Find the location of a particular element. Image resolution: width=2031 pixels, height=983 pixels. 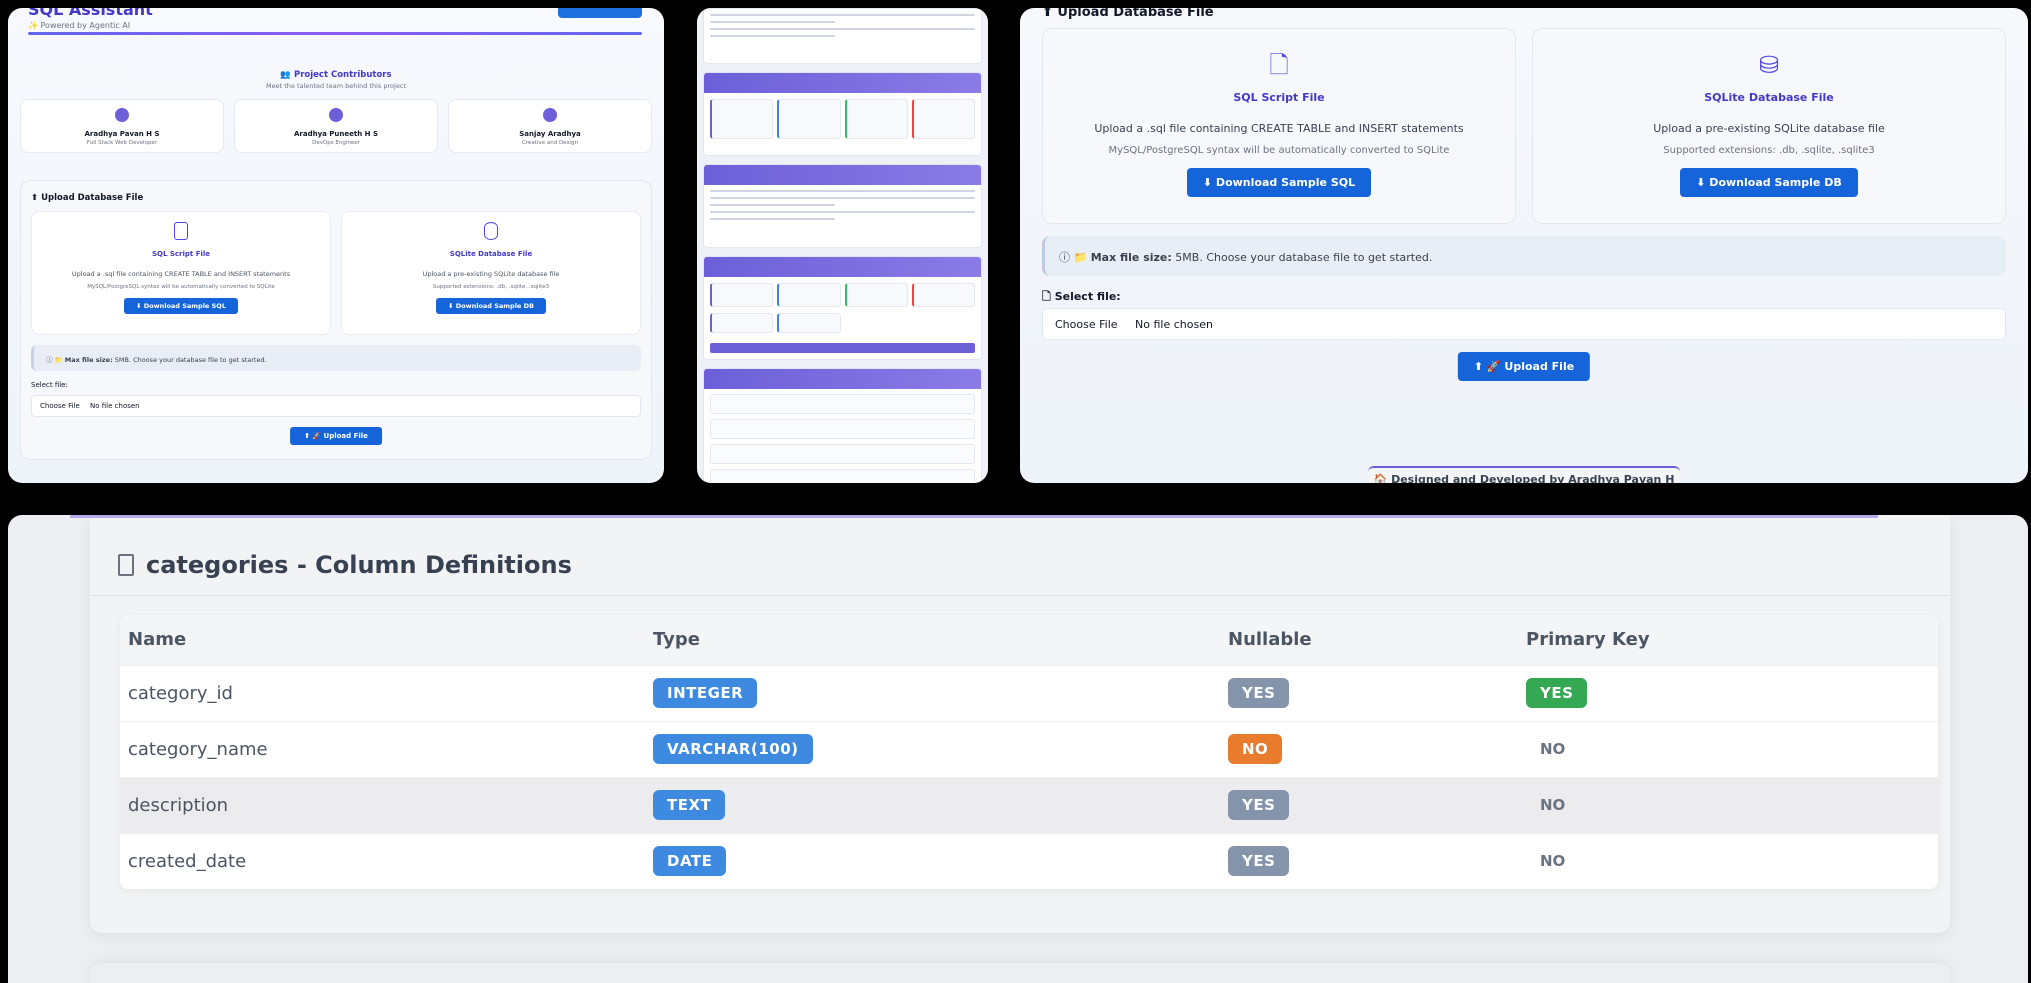

sql-card-title: SQL Script File is located at coordinates (181, 254).